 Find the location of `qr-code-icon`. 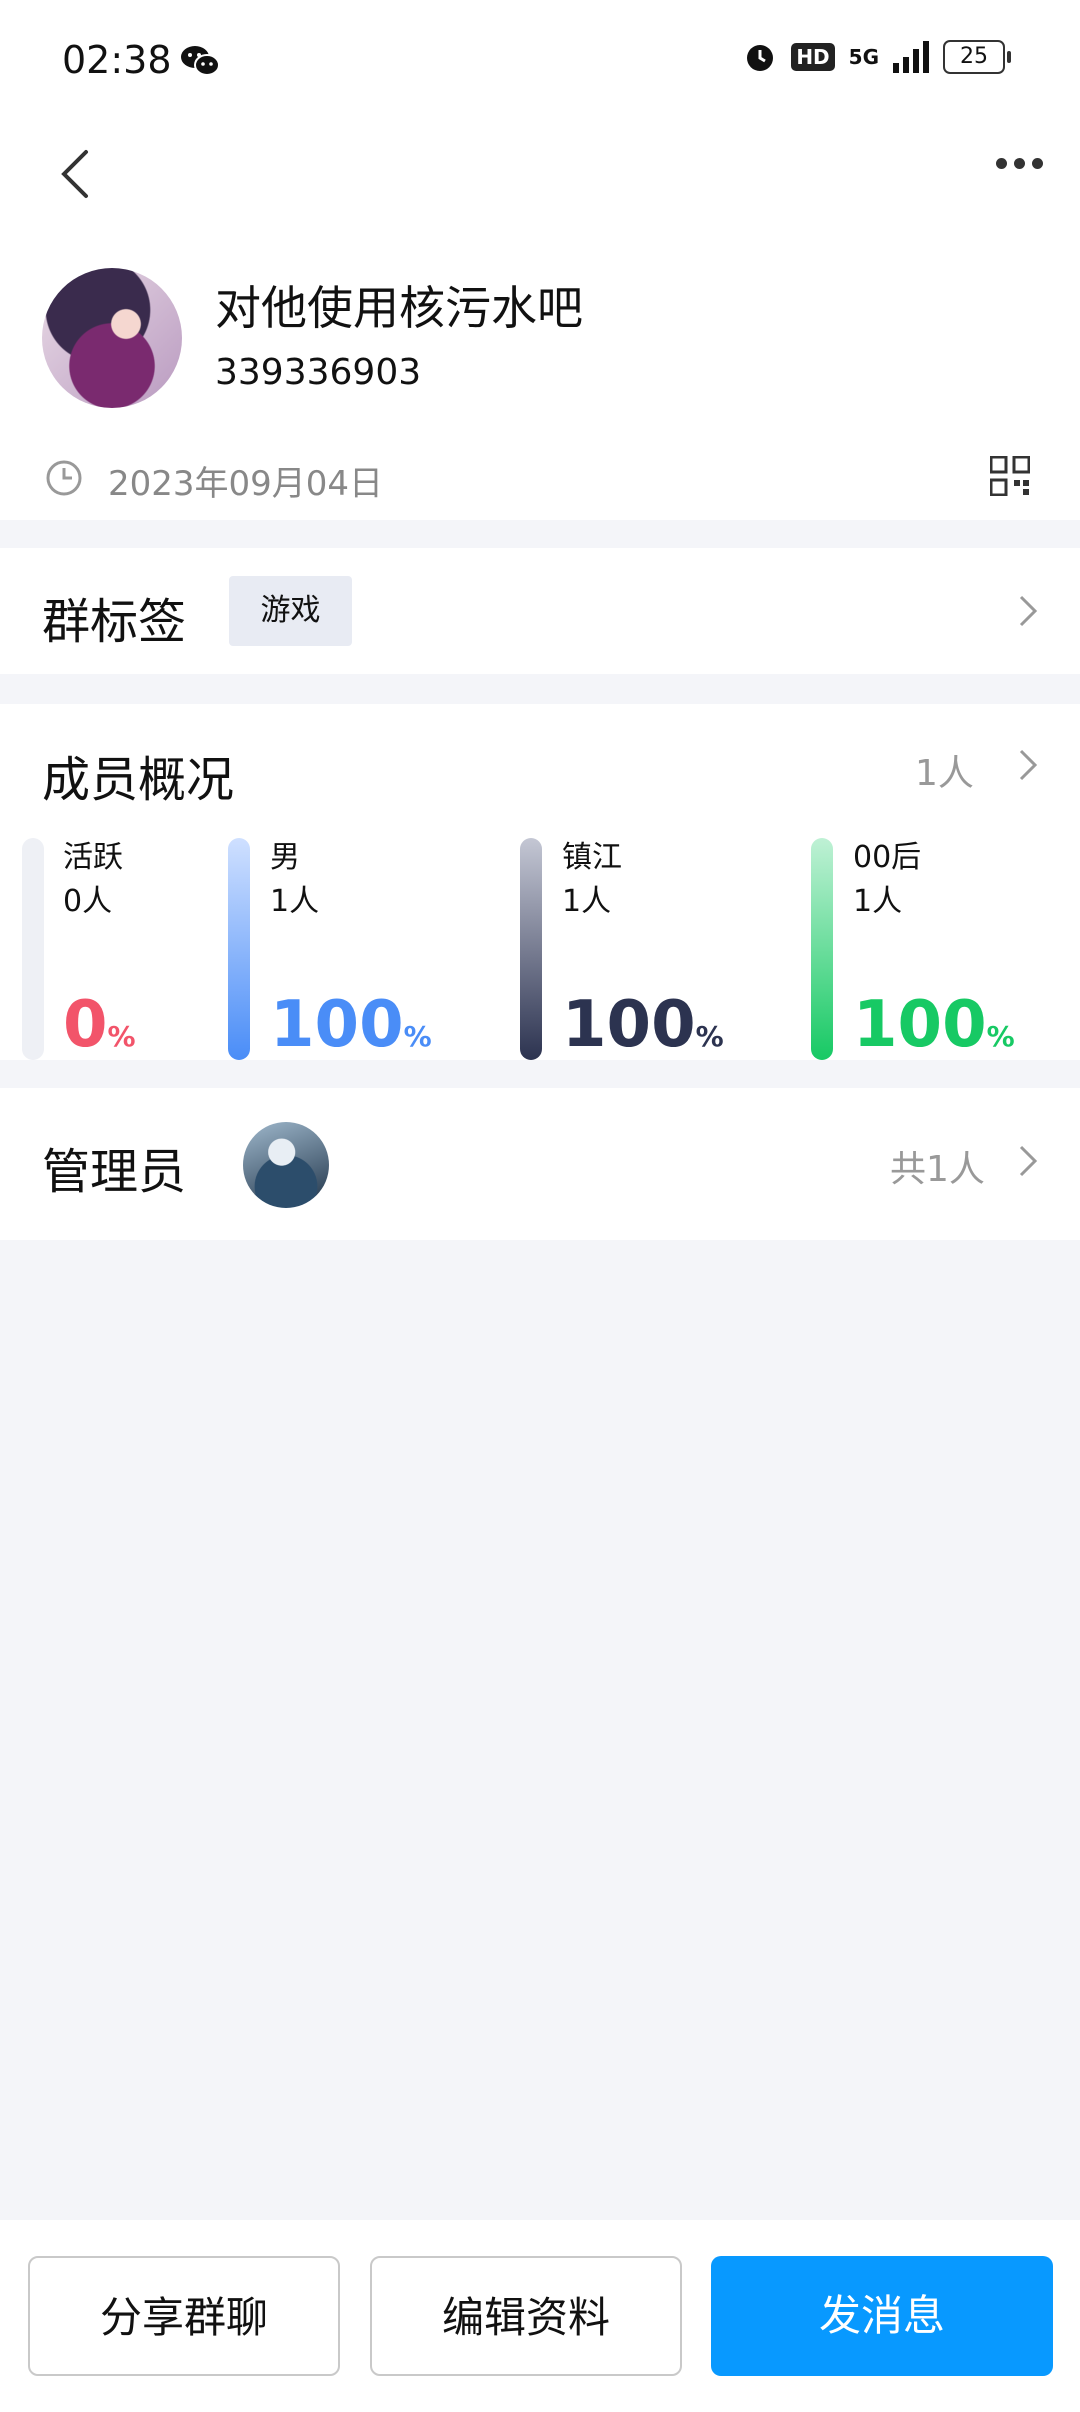

qr-code-icon is located at coordinates (1010, 476).